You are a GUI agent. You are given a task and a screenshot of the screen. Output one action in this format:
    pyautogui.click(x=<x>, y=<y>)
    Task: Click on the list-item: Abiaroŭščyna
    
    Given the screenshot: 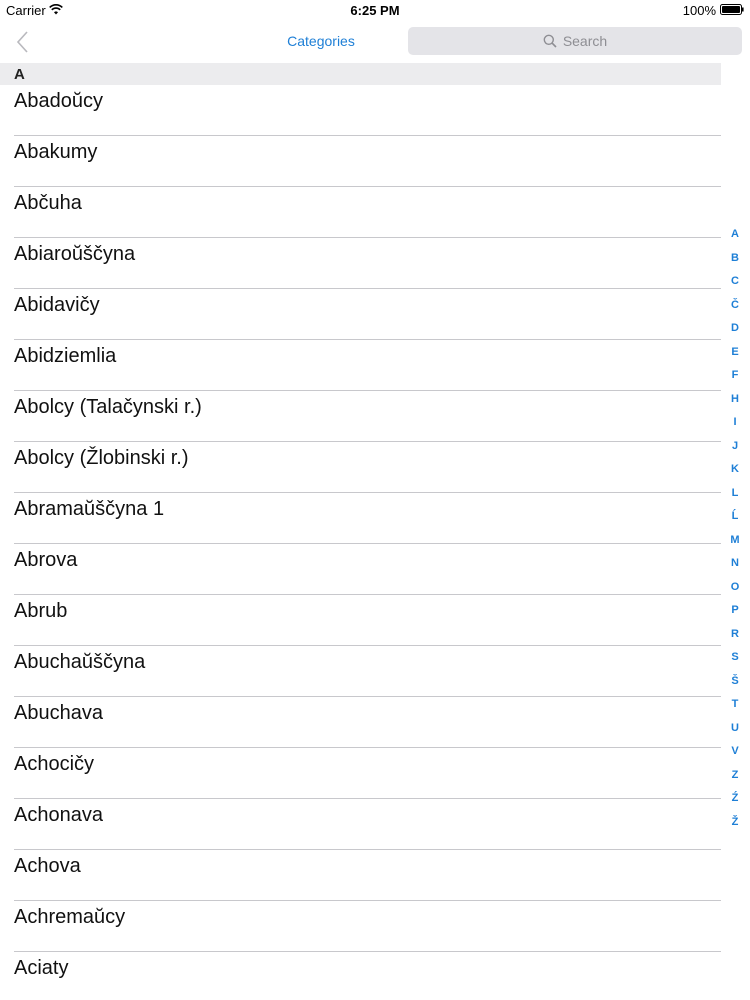 What is the action you would take?
    pyautogui.click(x=360, y=263)
    